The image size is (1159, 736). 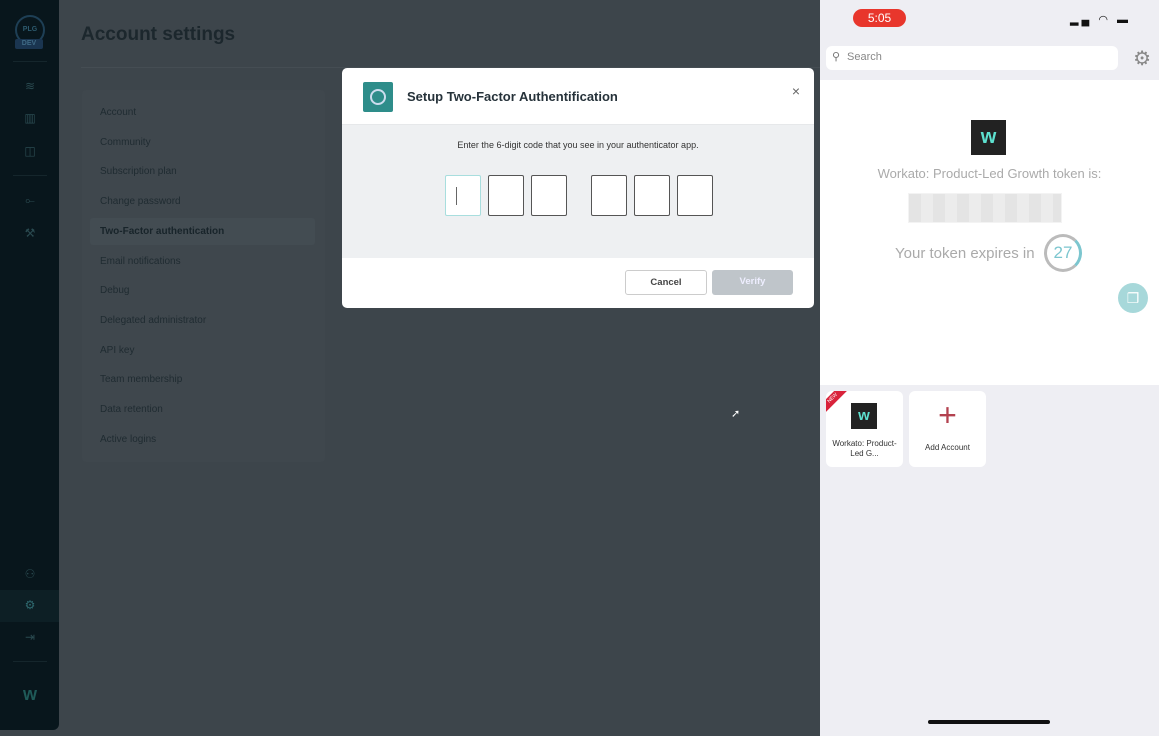 What do you see at coordinates (30, 119) in the screenshot?
I see `chart-icon: ▥` at bounding box center [30, 119].